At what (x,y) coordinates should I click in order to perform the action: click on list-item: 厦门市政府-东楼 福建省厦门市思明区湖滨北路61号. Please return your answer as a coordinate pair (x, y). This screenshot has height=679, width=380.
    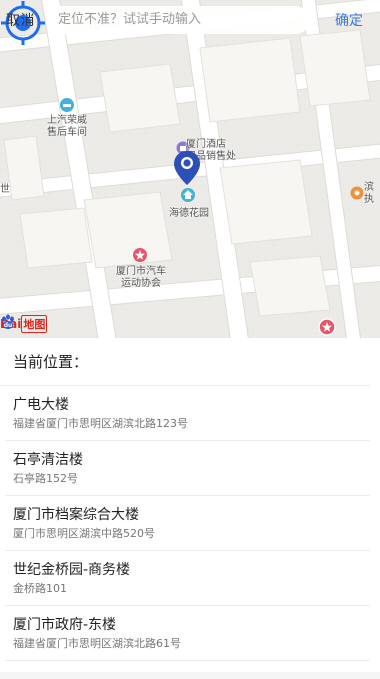
    Looking at the image, I should click on (187, 633).